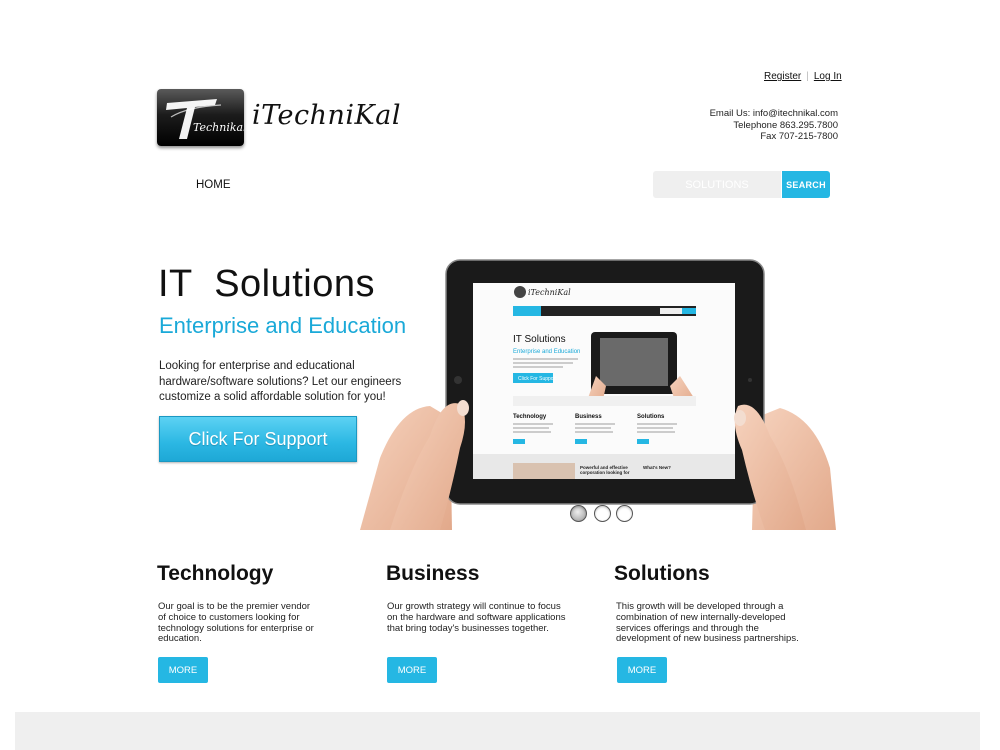 Image resolution: width=1000 pixels, height=750 pixels. Describe the element at coordinates (183, 670) in the screenshot. I see `more-button-technology: MORE` at that location.